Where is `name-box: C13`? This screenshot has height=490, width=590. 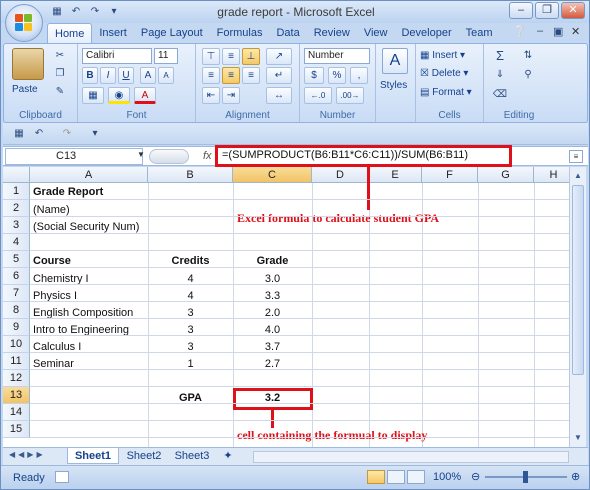 name-box: C13 is located at coordinates (74, 156).